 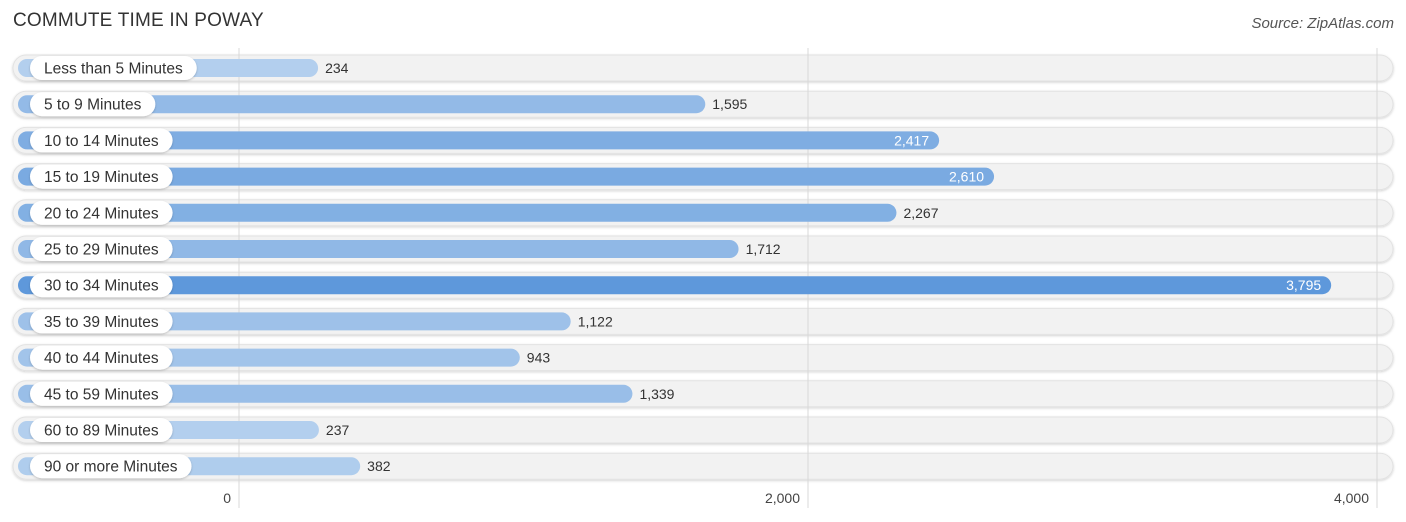 What do you see at coordinates (101, 177) in the screenshot?
I see `category-label: 15 to 19 Minutes` at bounding box center [101, 177].